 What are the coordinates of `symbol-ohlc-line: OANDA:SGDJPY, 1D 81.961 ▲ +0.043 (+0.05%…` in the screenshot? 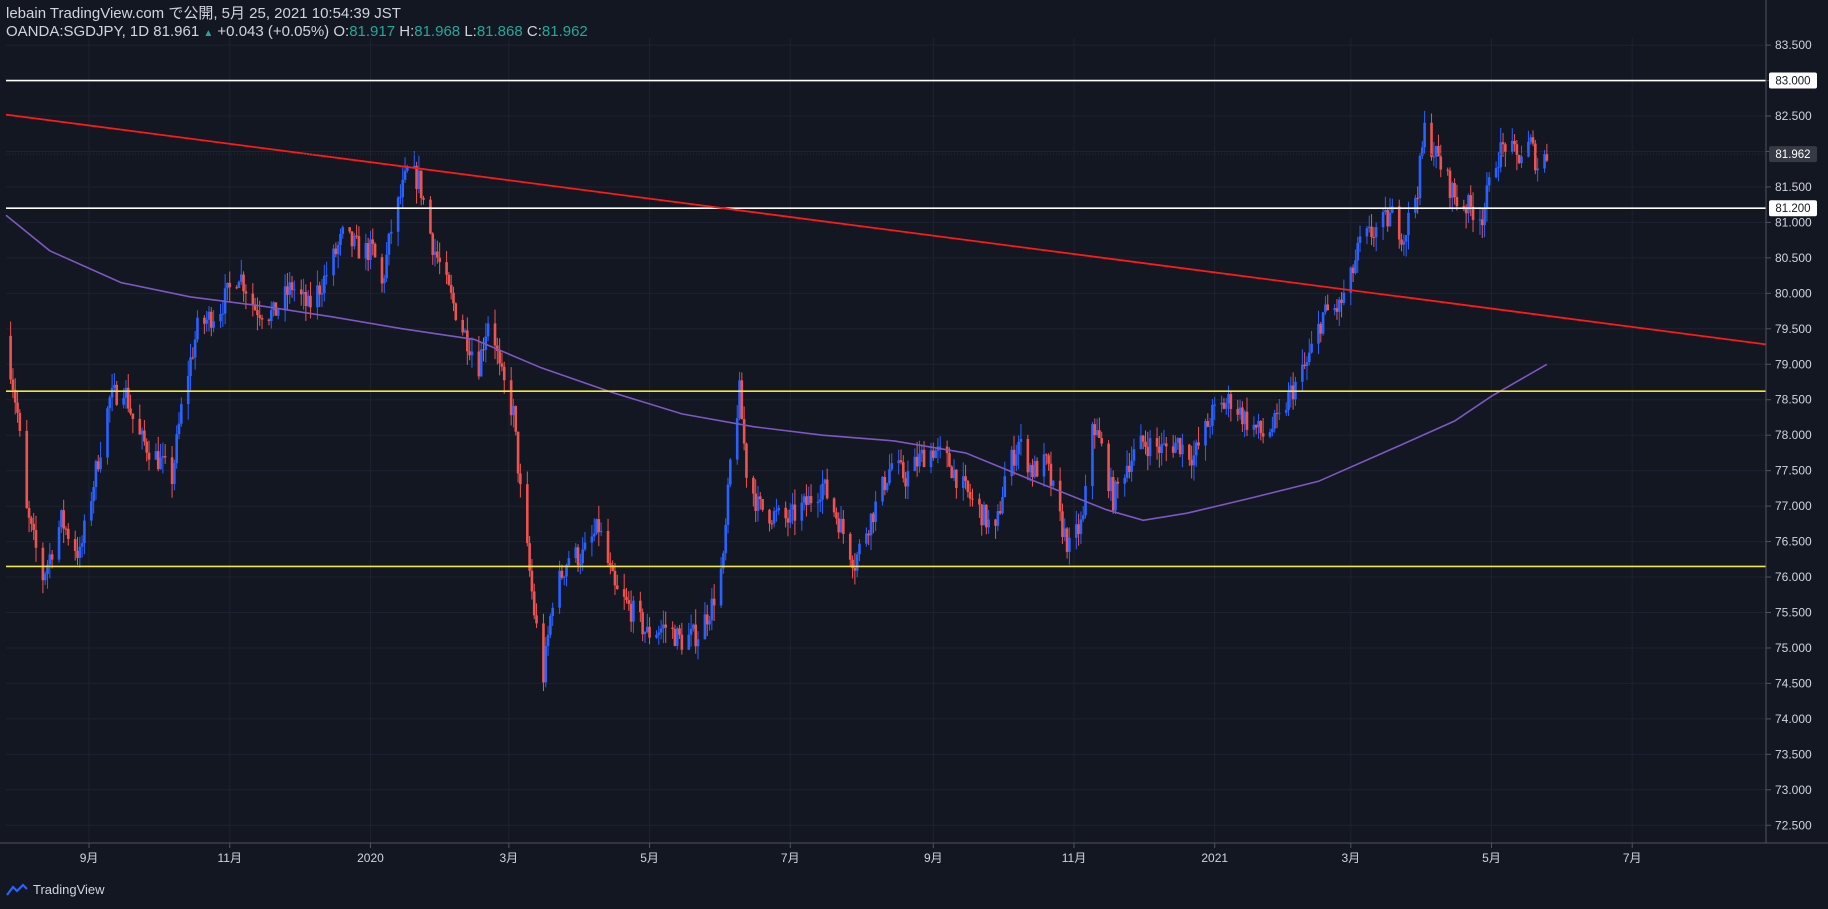 It's located at (297, 33).